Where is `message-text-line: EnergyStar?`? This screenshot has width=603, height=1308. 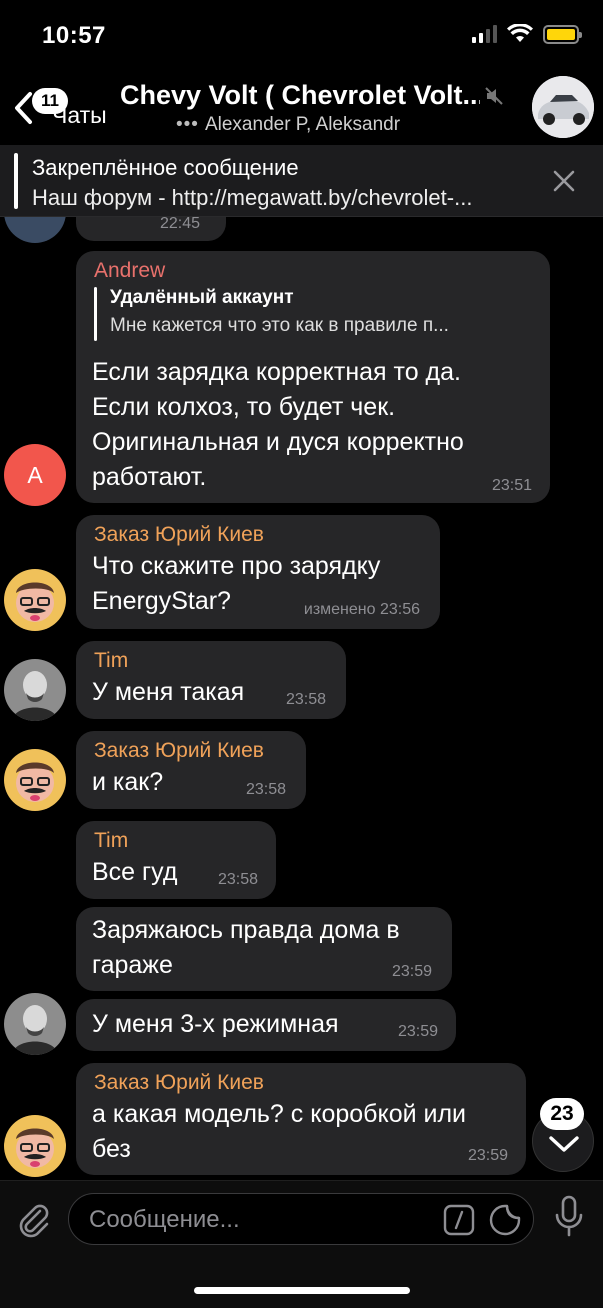
message-text-line: EnergyStar? is located at coordinates (161, 601).